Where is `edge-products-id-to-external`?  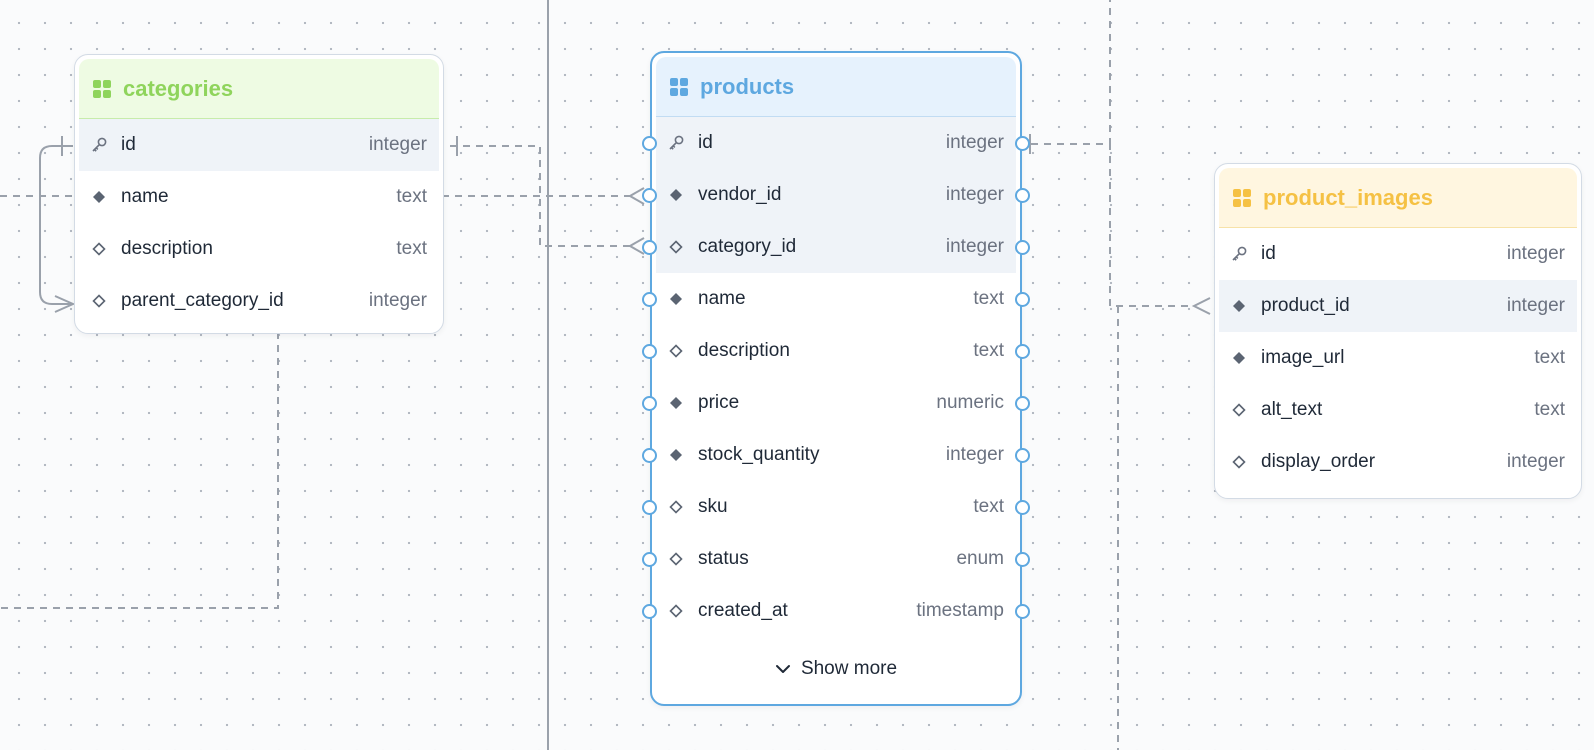
edge-products-id-to-external is located at coordinates (1064, 72).